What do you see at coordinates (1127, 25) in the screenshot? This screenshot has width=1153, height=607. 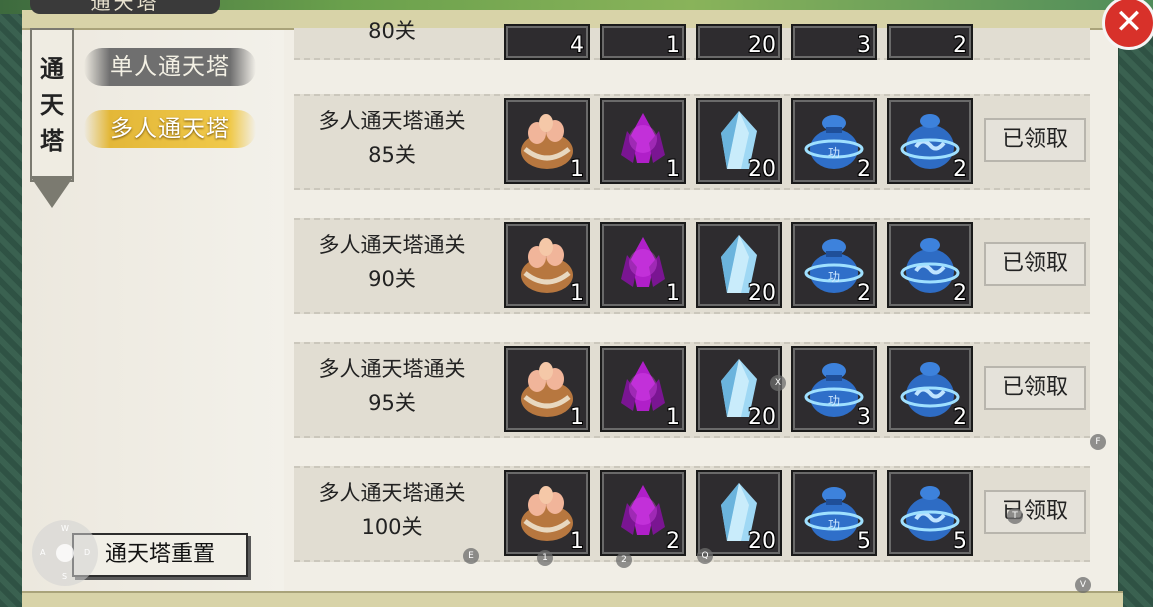 I see `close-button: ✕` at bounding box center [1127, 25].